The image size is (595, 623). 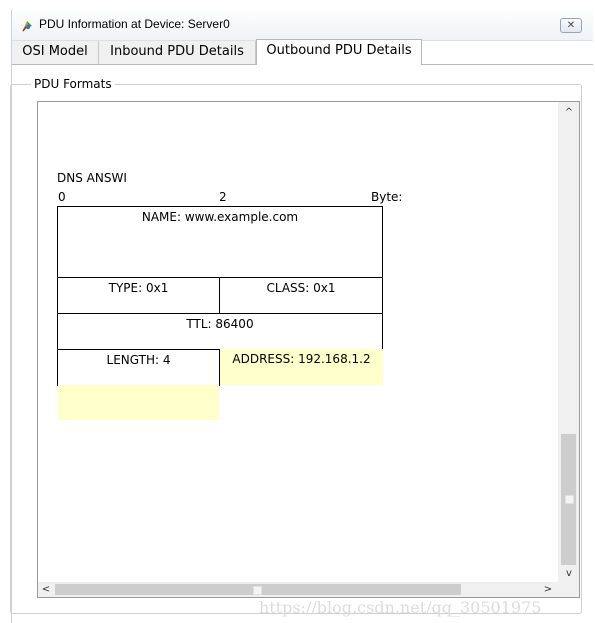 I want to click on tab-outbound-pdu-details: Outbound PDU Details, so click(x=339, y=52).